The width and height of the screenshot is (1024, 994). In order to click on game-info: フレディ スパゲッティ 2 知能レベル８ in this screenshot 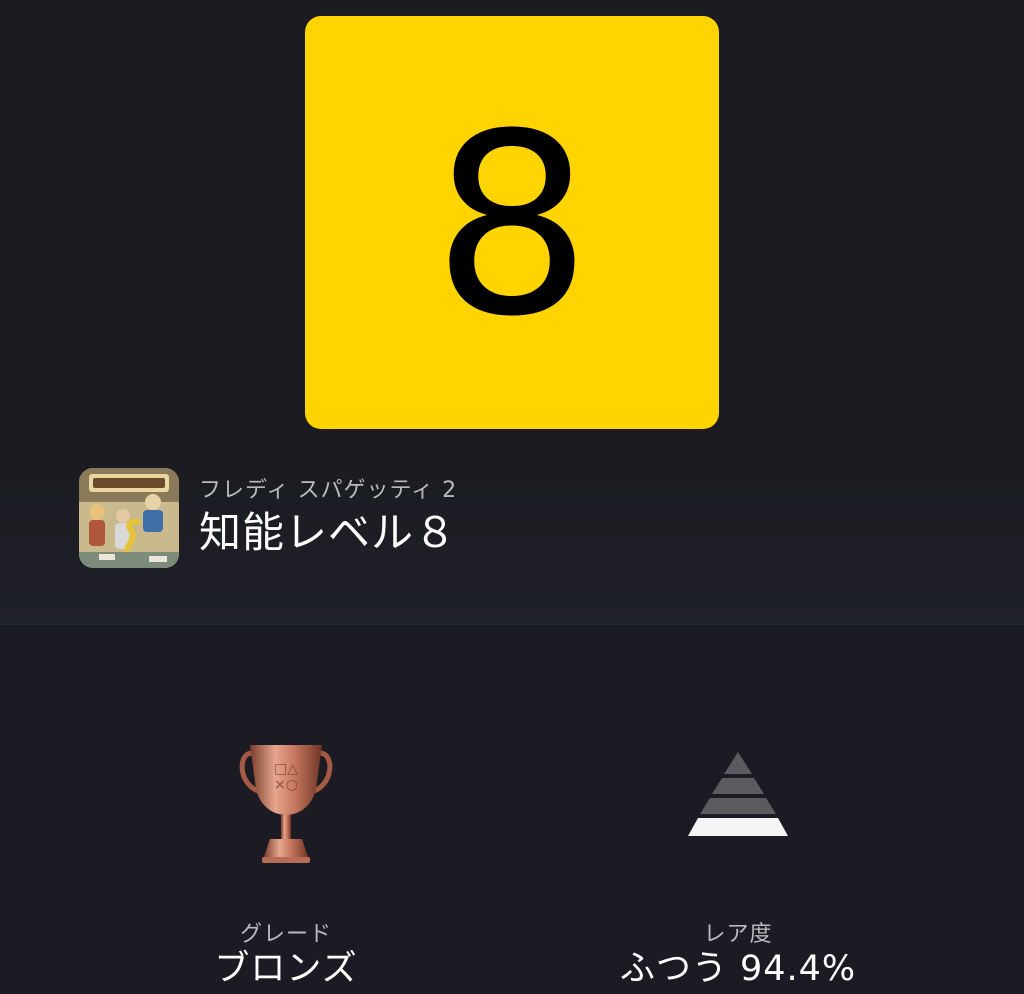, I will do `click(268, 518)`.